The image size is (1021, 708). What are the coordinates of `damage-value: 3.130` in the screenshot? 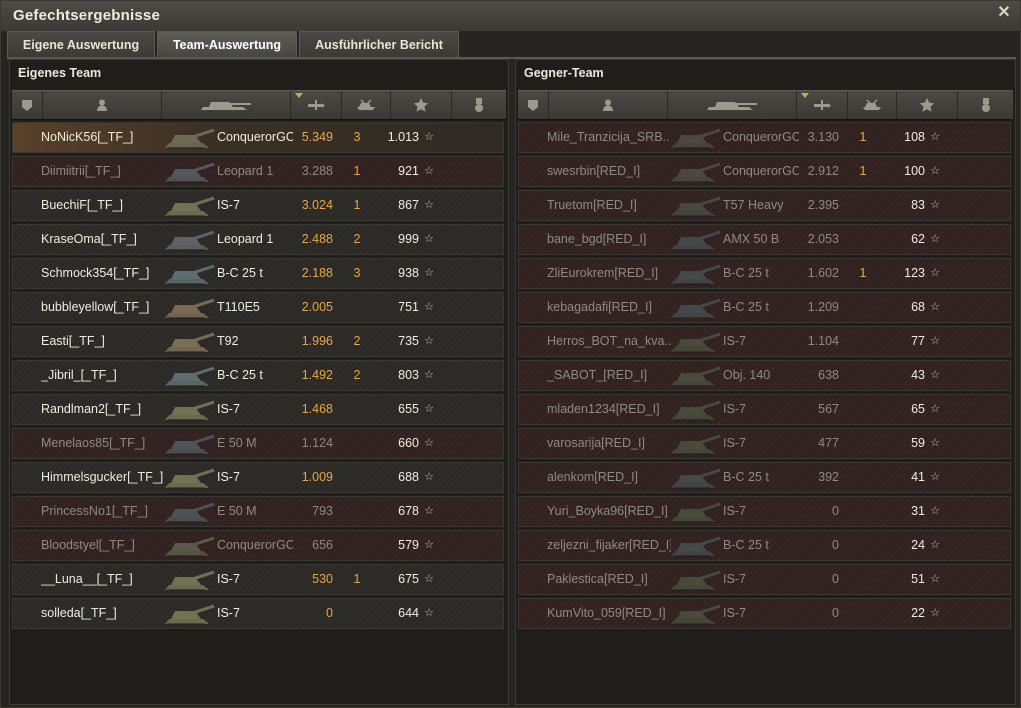 It's located at (823, 137).